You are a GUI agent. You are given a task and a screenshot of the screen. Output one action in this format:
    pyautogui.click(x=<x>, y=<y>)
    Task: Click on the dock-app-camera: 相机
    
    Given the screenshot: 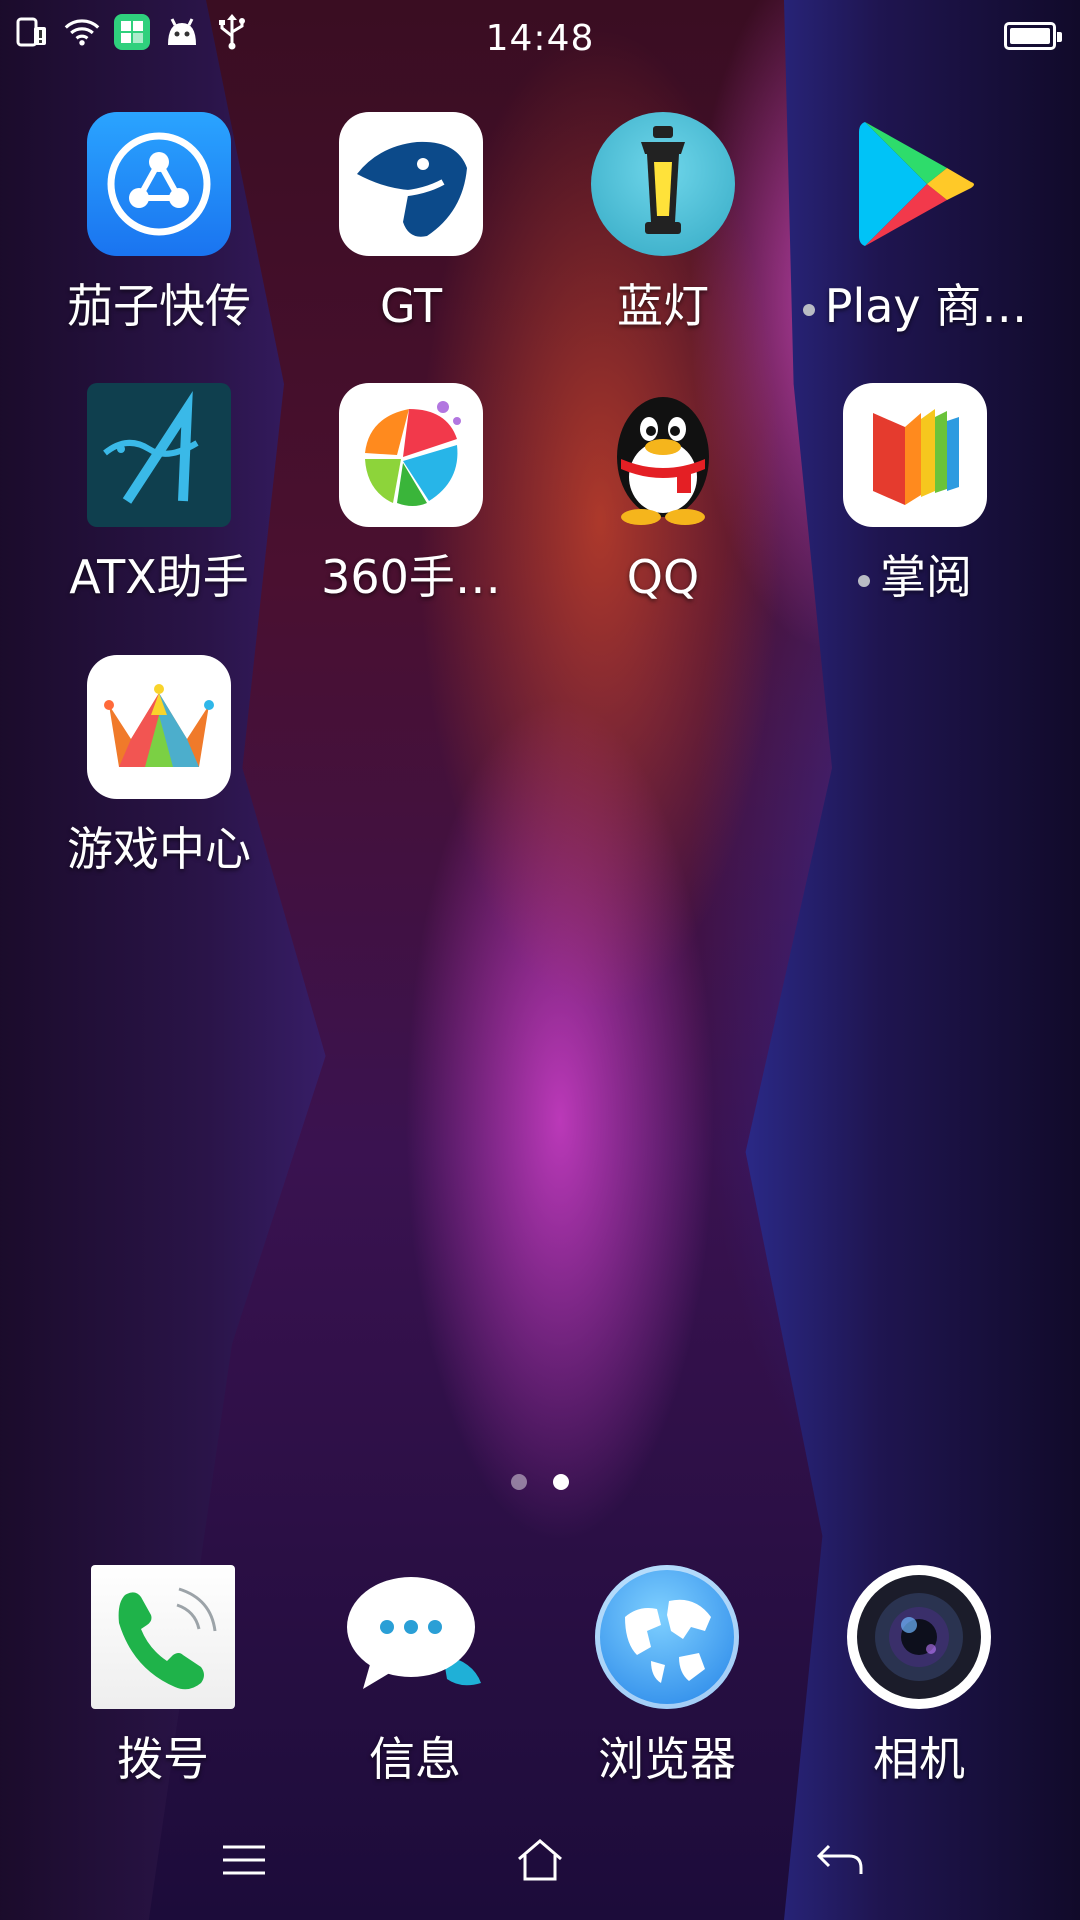 What is the action you would take?
    pyautogui.click(x=919, y=1676)
    